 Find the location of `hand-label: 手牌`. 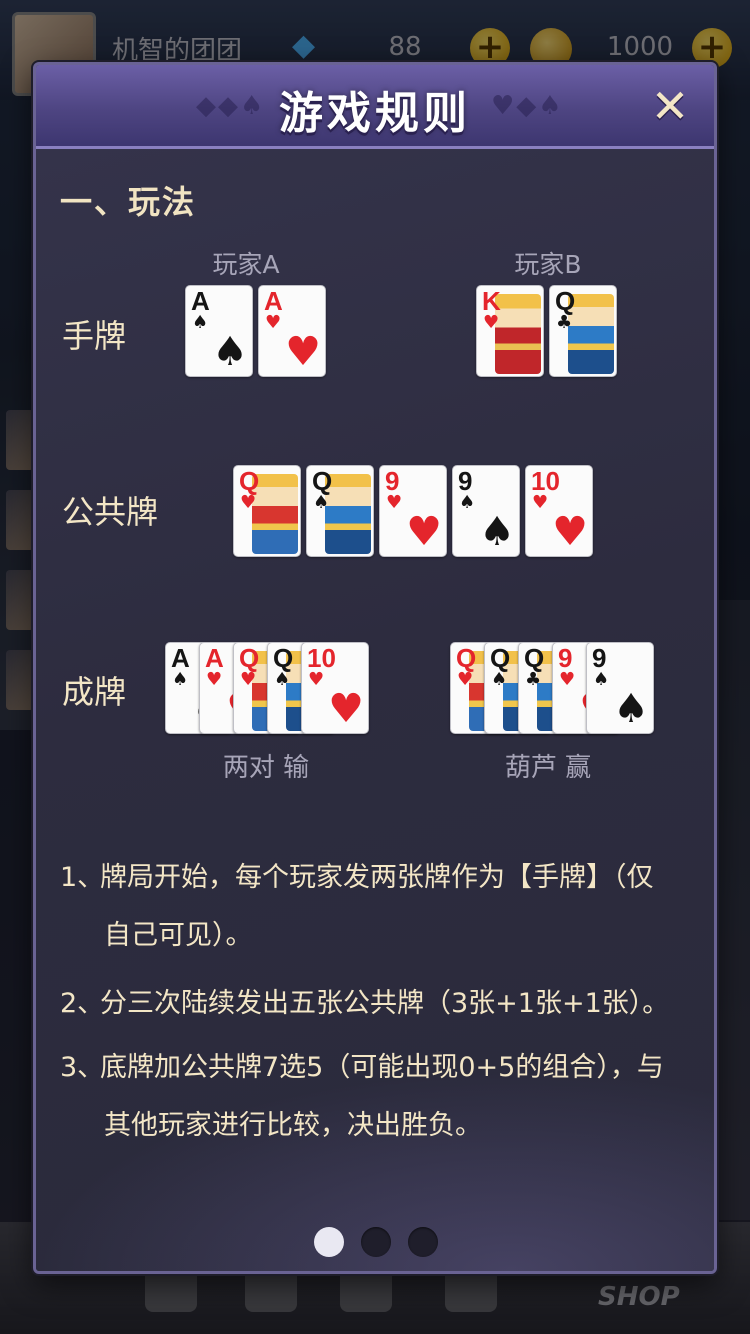

hand-label: 手牌 is located at coordinates (94, 336).